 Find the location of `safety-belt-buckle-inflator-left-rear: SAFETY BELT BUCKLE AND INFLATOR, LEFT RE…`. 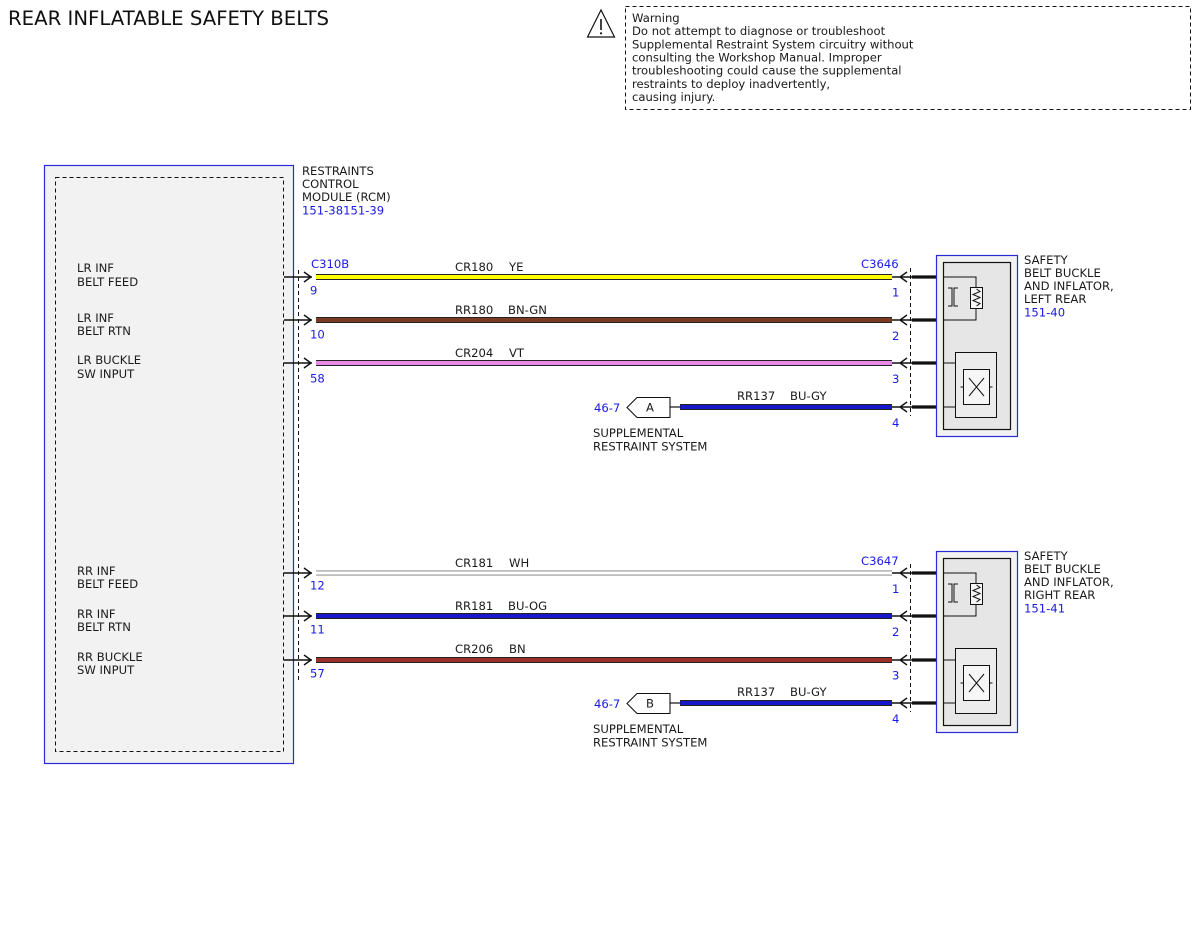

safety-belt-buckle-inflator-left-rear: SAFETY BELT BUCKLE AND INFLATOR, LEFT RE… is located at coordinates (1024, 345).